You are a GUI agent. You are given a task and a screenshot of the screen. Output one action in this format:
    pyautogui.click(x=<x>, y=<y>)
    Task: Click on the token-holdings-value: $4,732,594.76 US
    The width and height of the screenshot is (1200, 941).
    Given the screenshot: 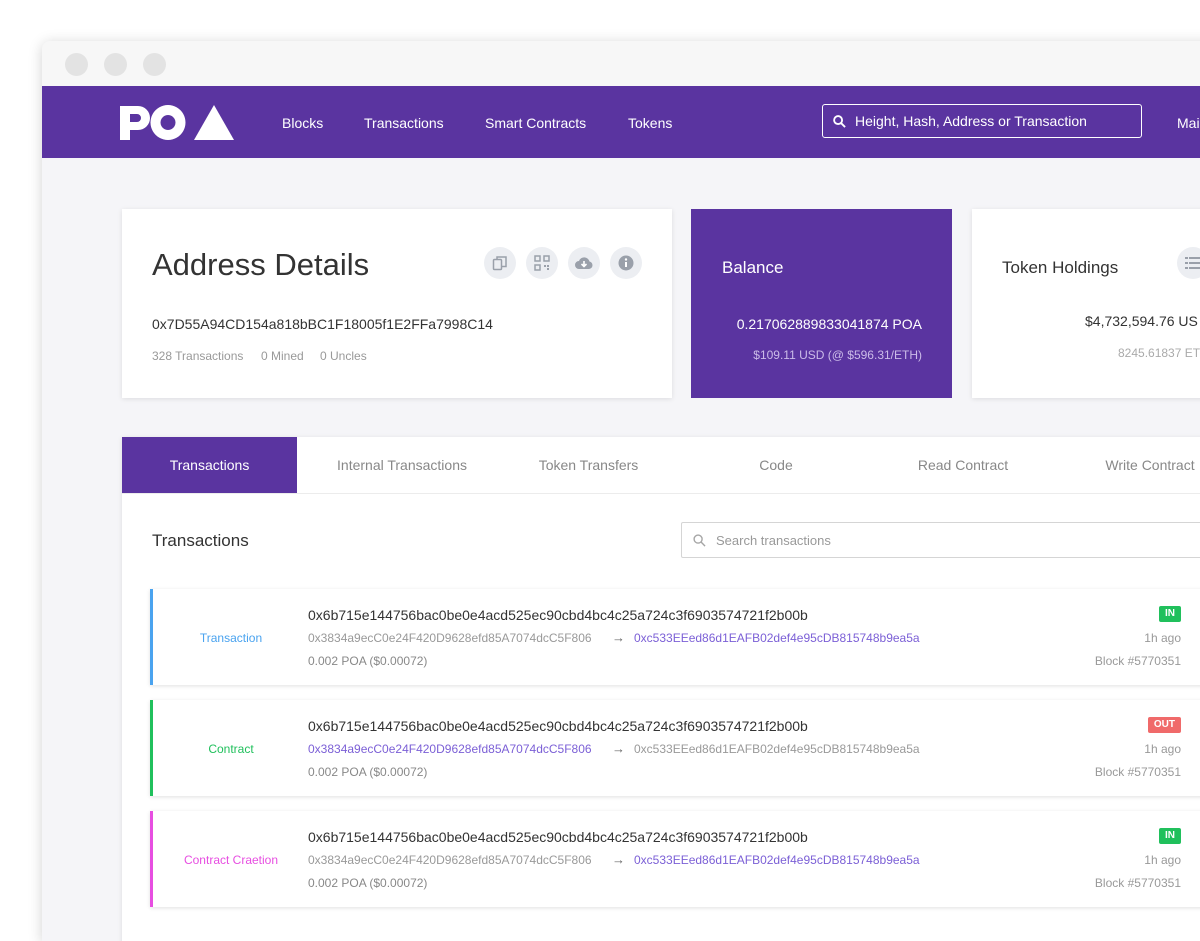 What is the action you would take?
    pyautogui.click(x=1141, y=321)
    